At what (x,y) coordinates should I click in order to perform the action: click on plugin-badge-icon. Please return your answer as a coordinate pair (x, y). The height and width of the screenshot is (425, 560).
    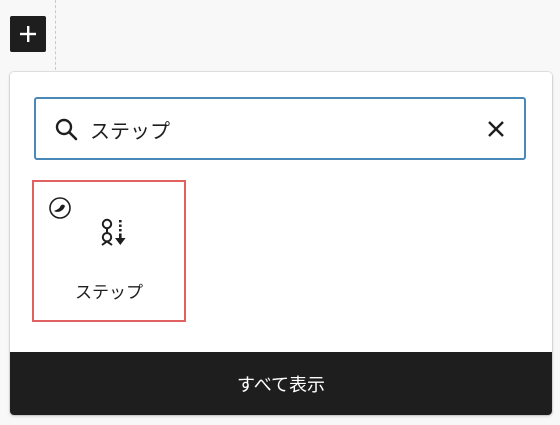
    Looking at the image, I should click on (60, 208).